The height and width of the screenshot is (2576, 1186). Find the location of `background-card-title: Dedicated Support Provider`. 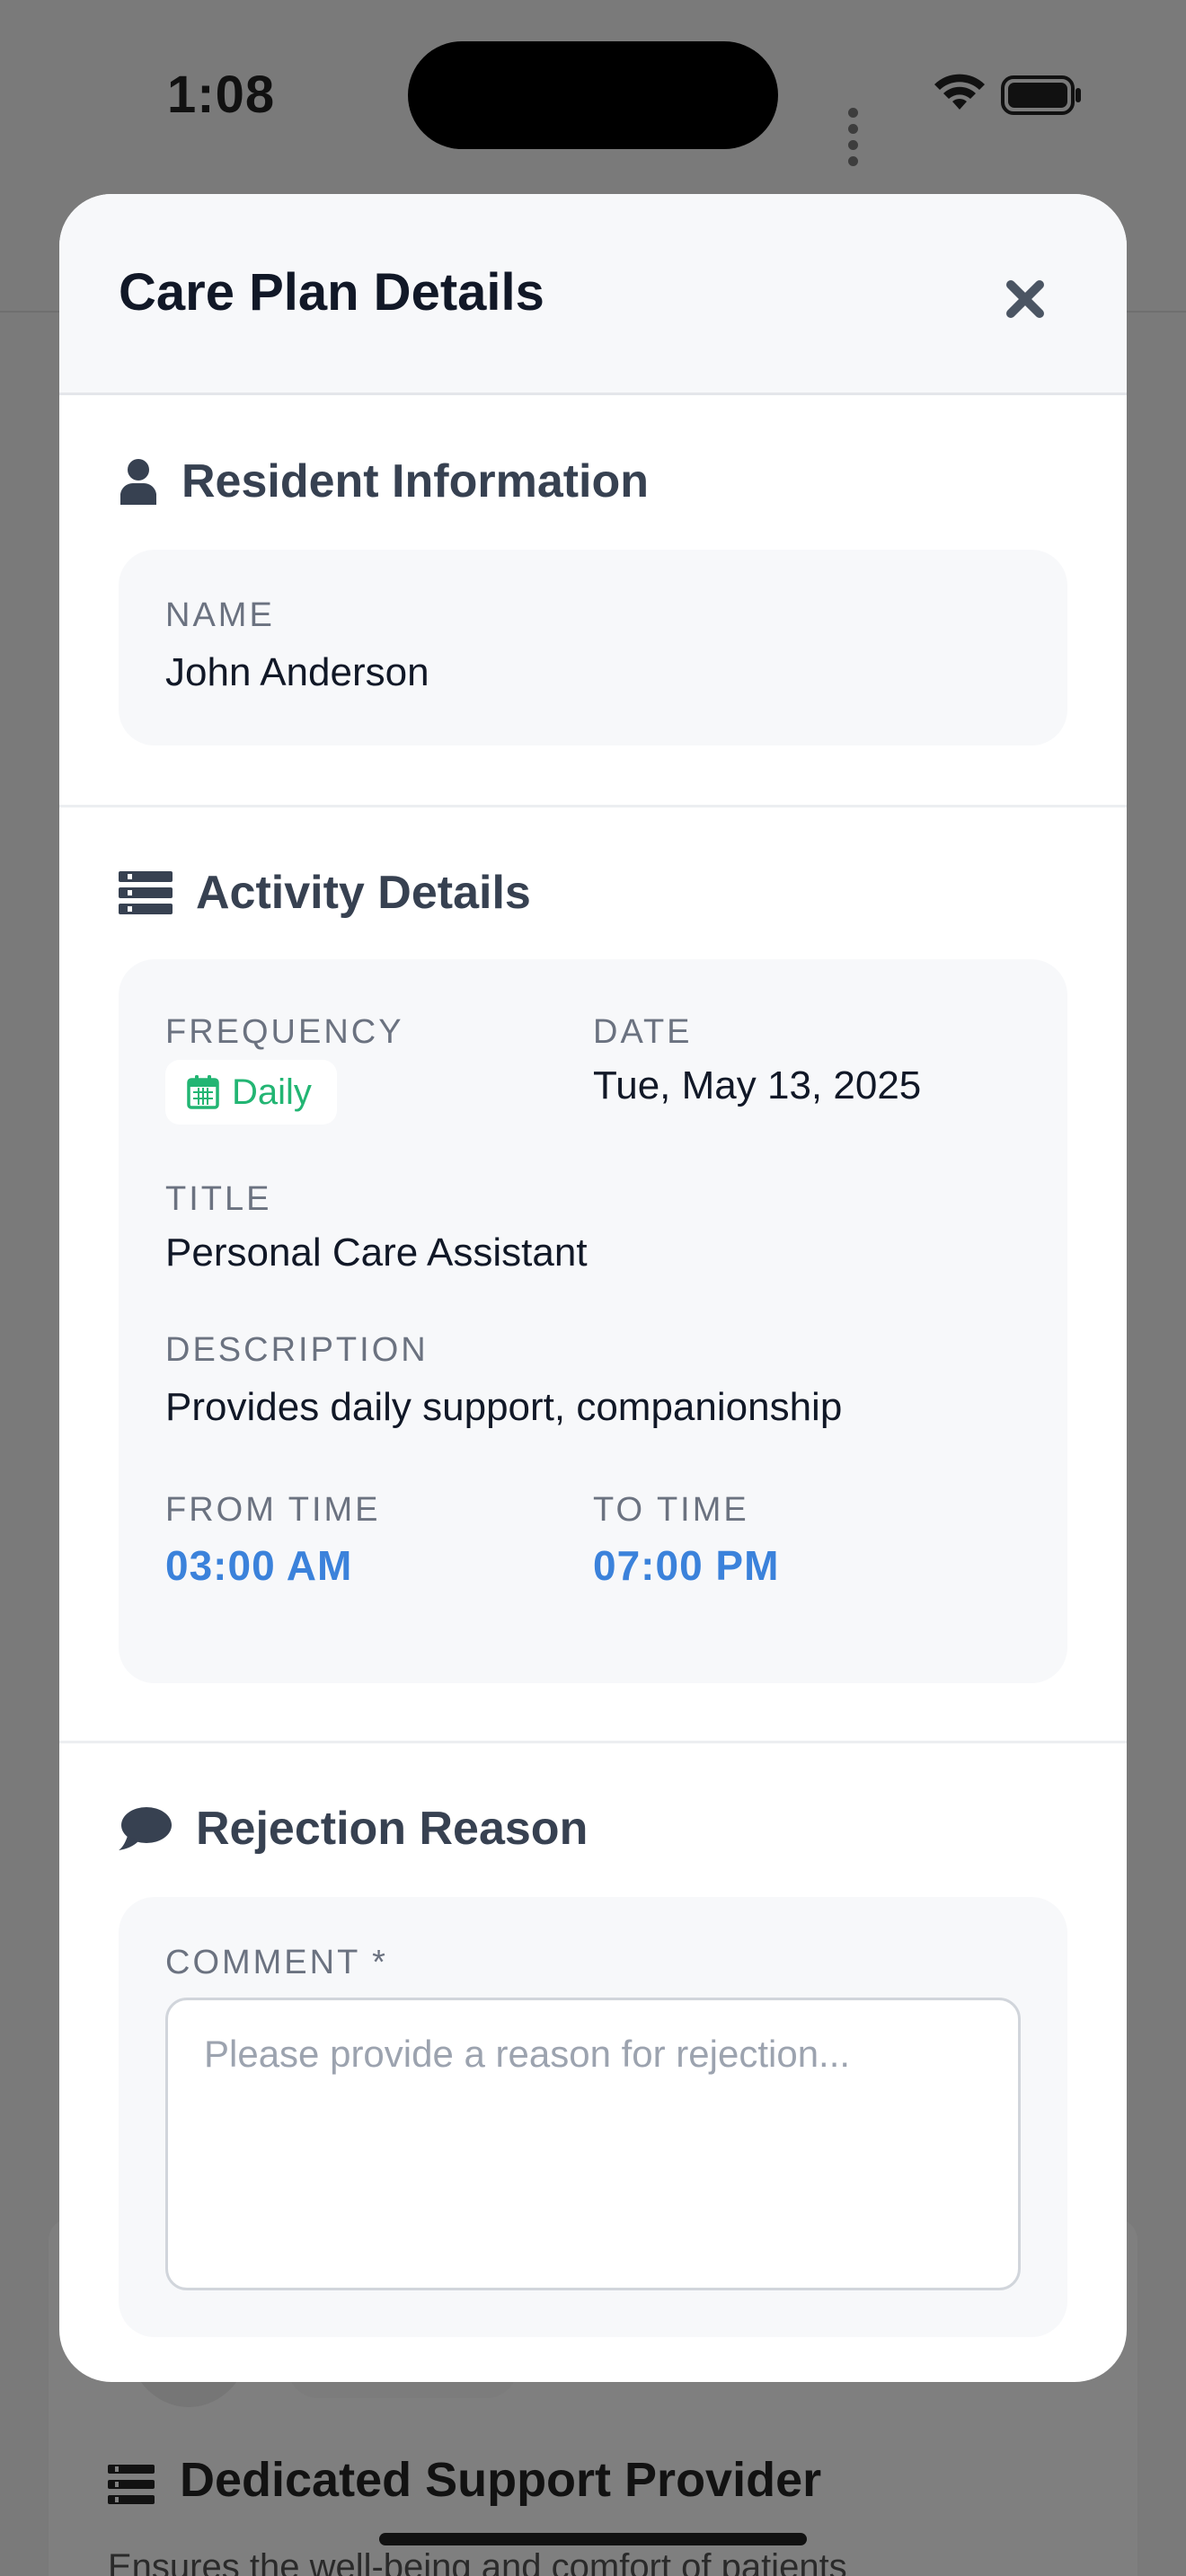

background-card-title: Dedicated Support Provider is located at coordinates (464, 2480).